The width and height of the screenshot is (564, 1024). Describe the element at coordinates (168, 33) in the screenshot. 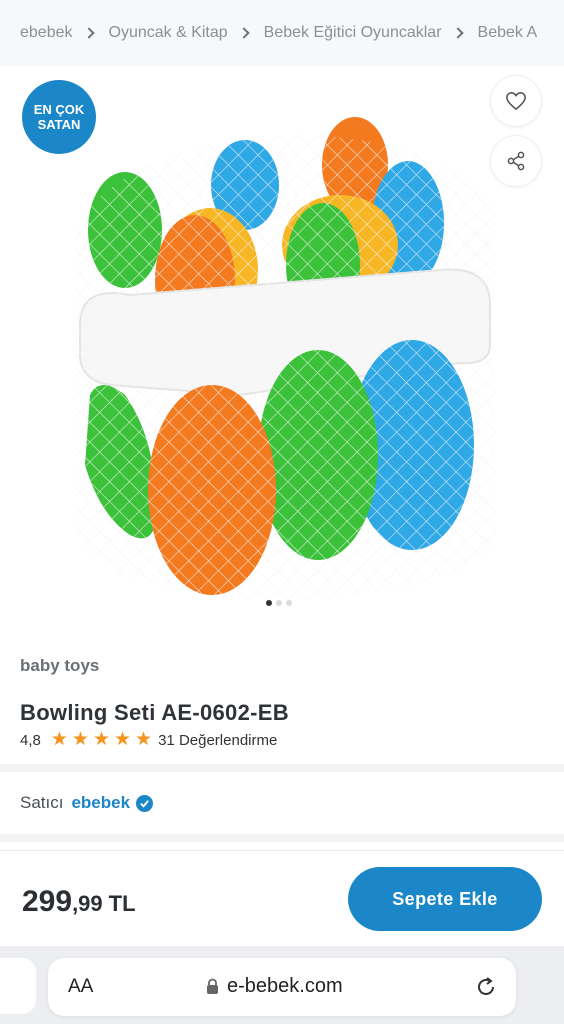

I see `breadcrumb-item-toys-books: Oyuncak & Kitap` at that location.